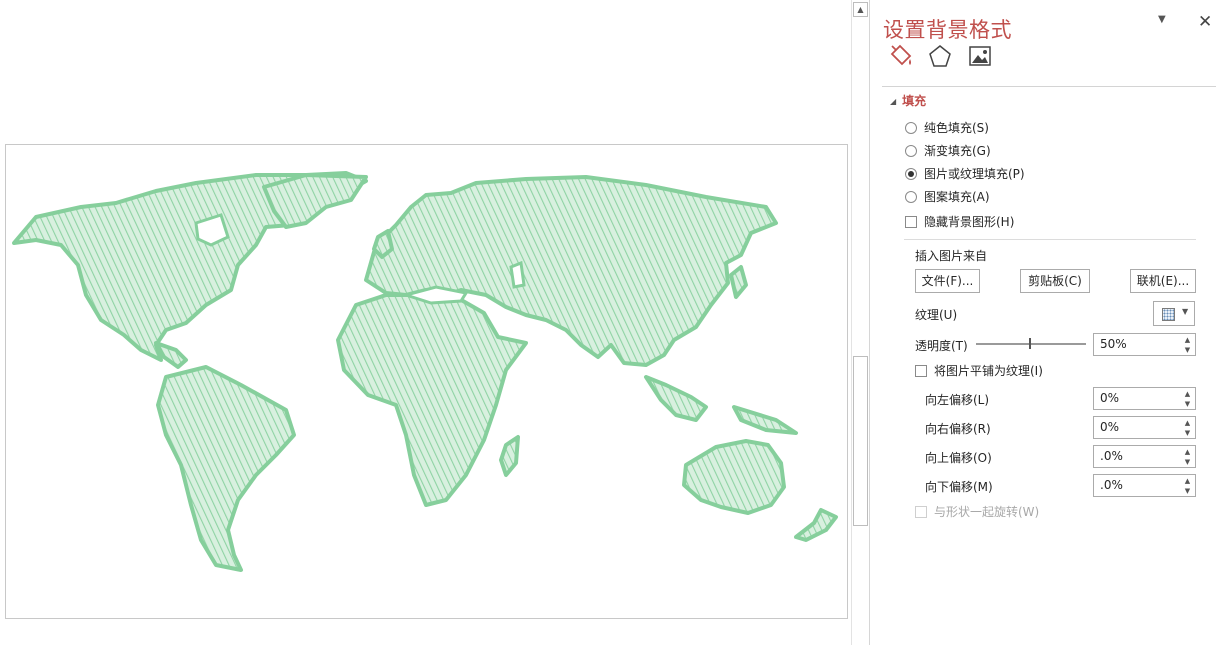 The width and height of the screenshot is (1216, 645). I want to click on picture-texture-fill-radio: 图片或纹理填充(P), so click(965, 174).